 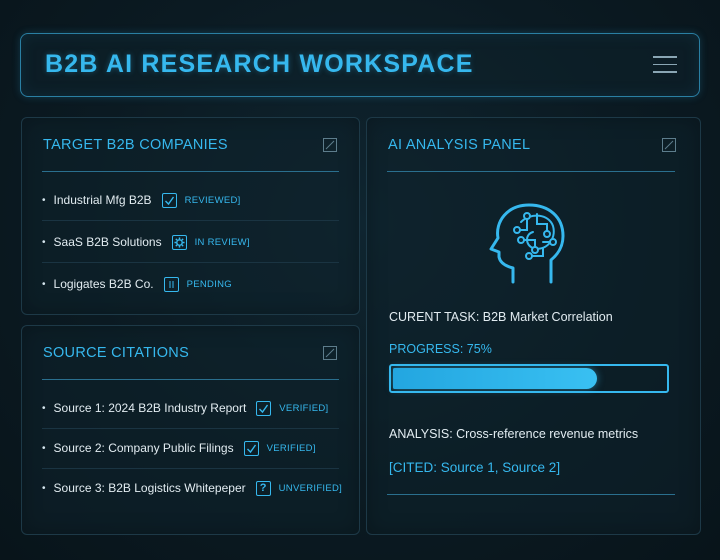 What do you see at coordinates (103, 284) in the screenshot?
I see `company-label: Logigates B2B Co.` at bounding box center [103, 284].